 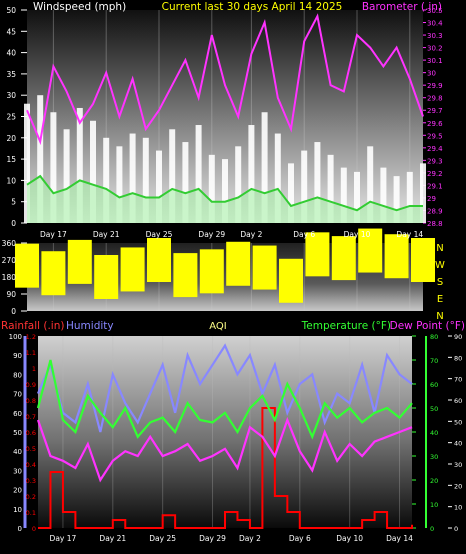 I want to click on temp-tick-label: 50, so click(x=434, y=409).